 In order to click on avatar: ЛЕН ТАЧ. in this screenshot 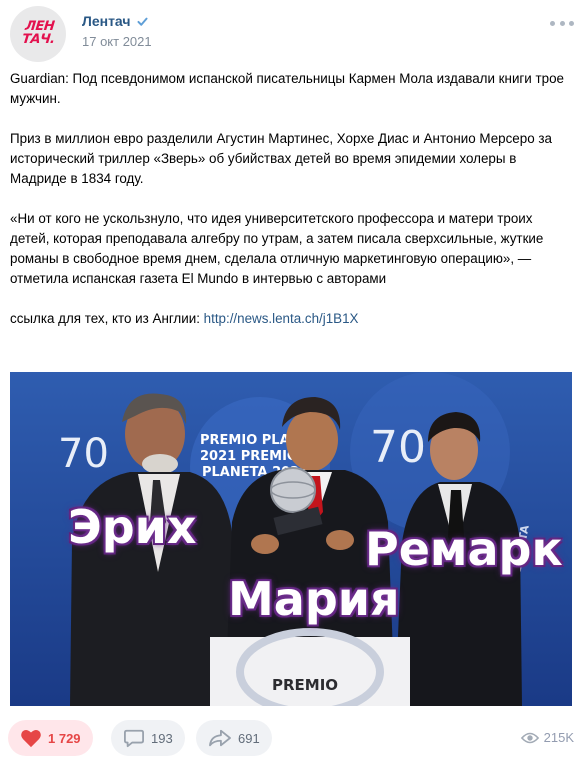, I will do `click(38, 34)`.